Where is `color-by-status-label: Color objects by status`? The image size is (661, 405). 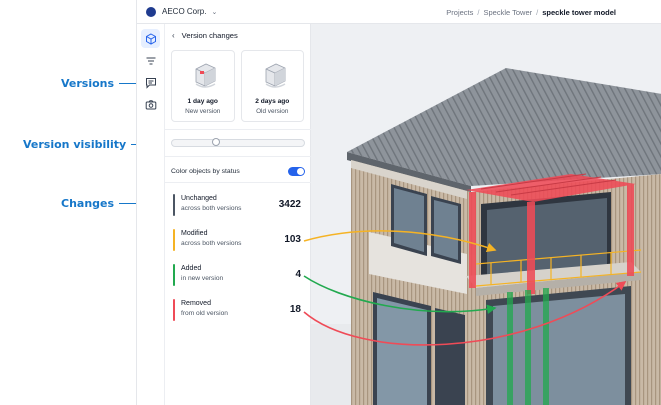 color-by-status-label: Color objects by status is located at coordinates (205, 171).